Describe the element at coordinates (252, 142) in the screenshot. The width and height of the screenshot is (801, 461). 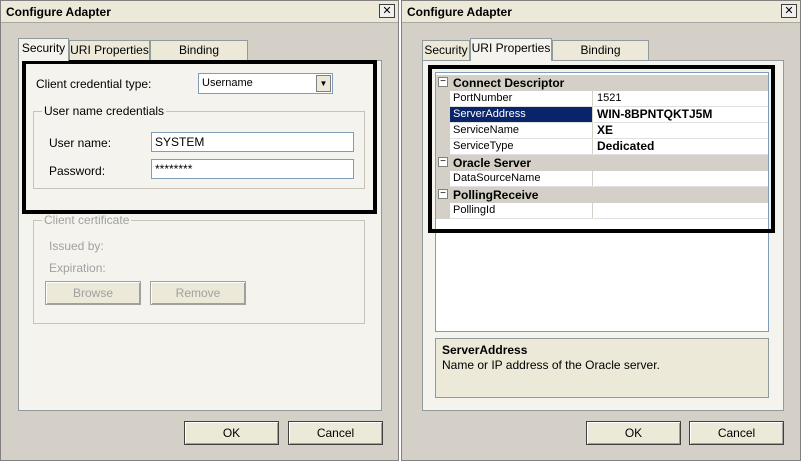
I see `username-input: SYSTEM` at that location.